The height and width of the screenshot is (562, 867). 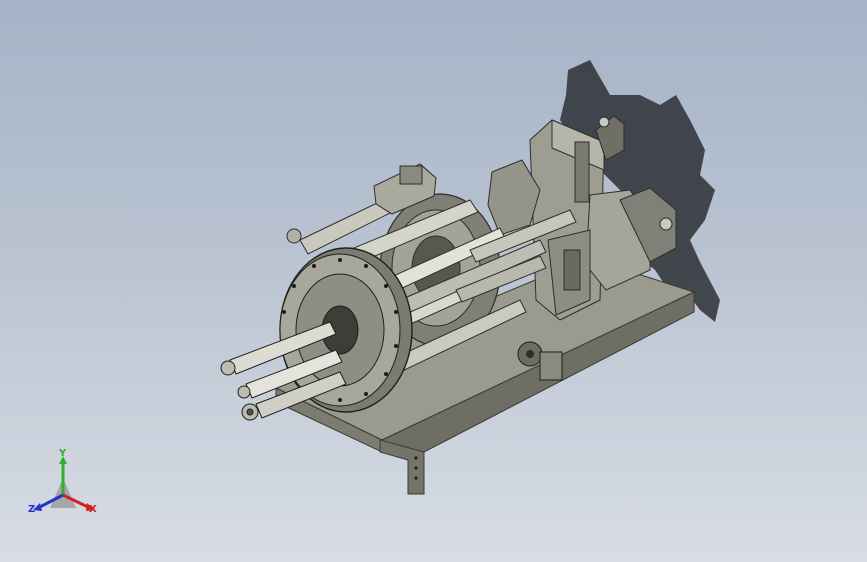 What do you see at coordinates (32, 509) in the screenshot?
I see `z-axis-label: Z` at bounding box center [32, 509].